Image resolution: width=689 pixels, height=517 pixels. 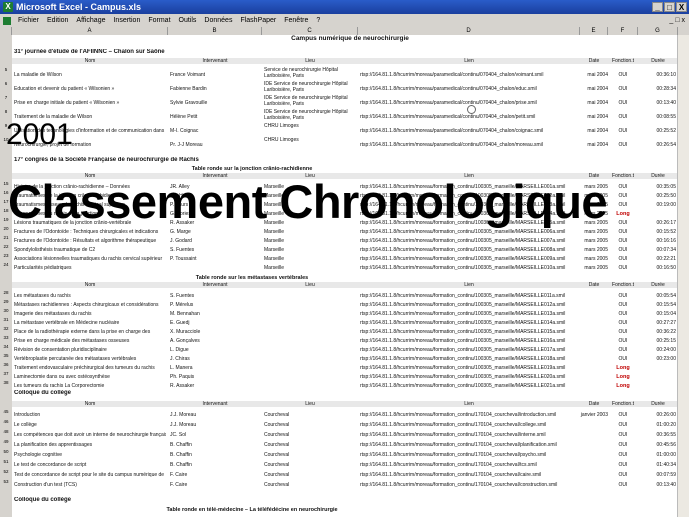 What do you see at coordinates (28, 20) in the screenshot?
I see `menu-fichier: Fichier` at bounding box center [28, 20].